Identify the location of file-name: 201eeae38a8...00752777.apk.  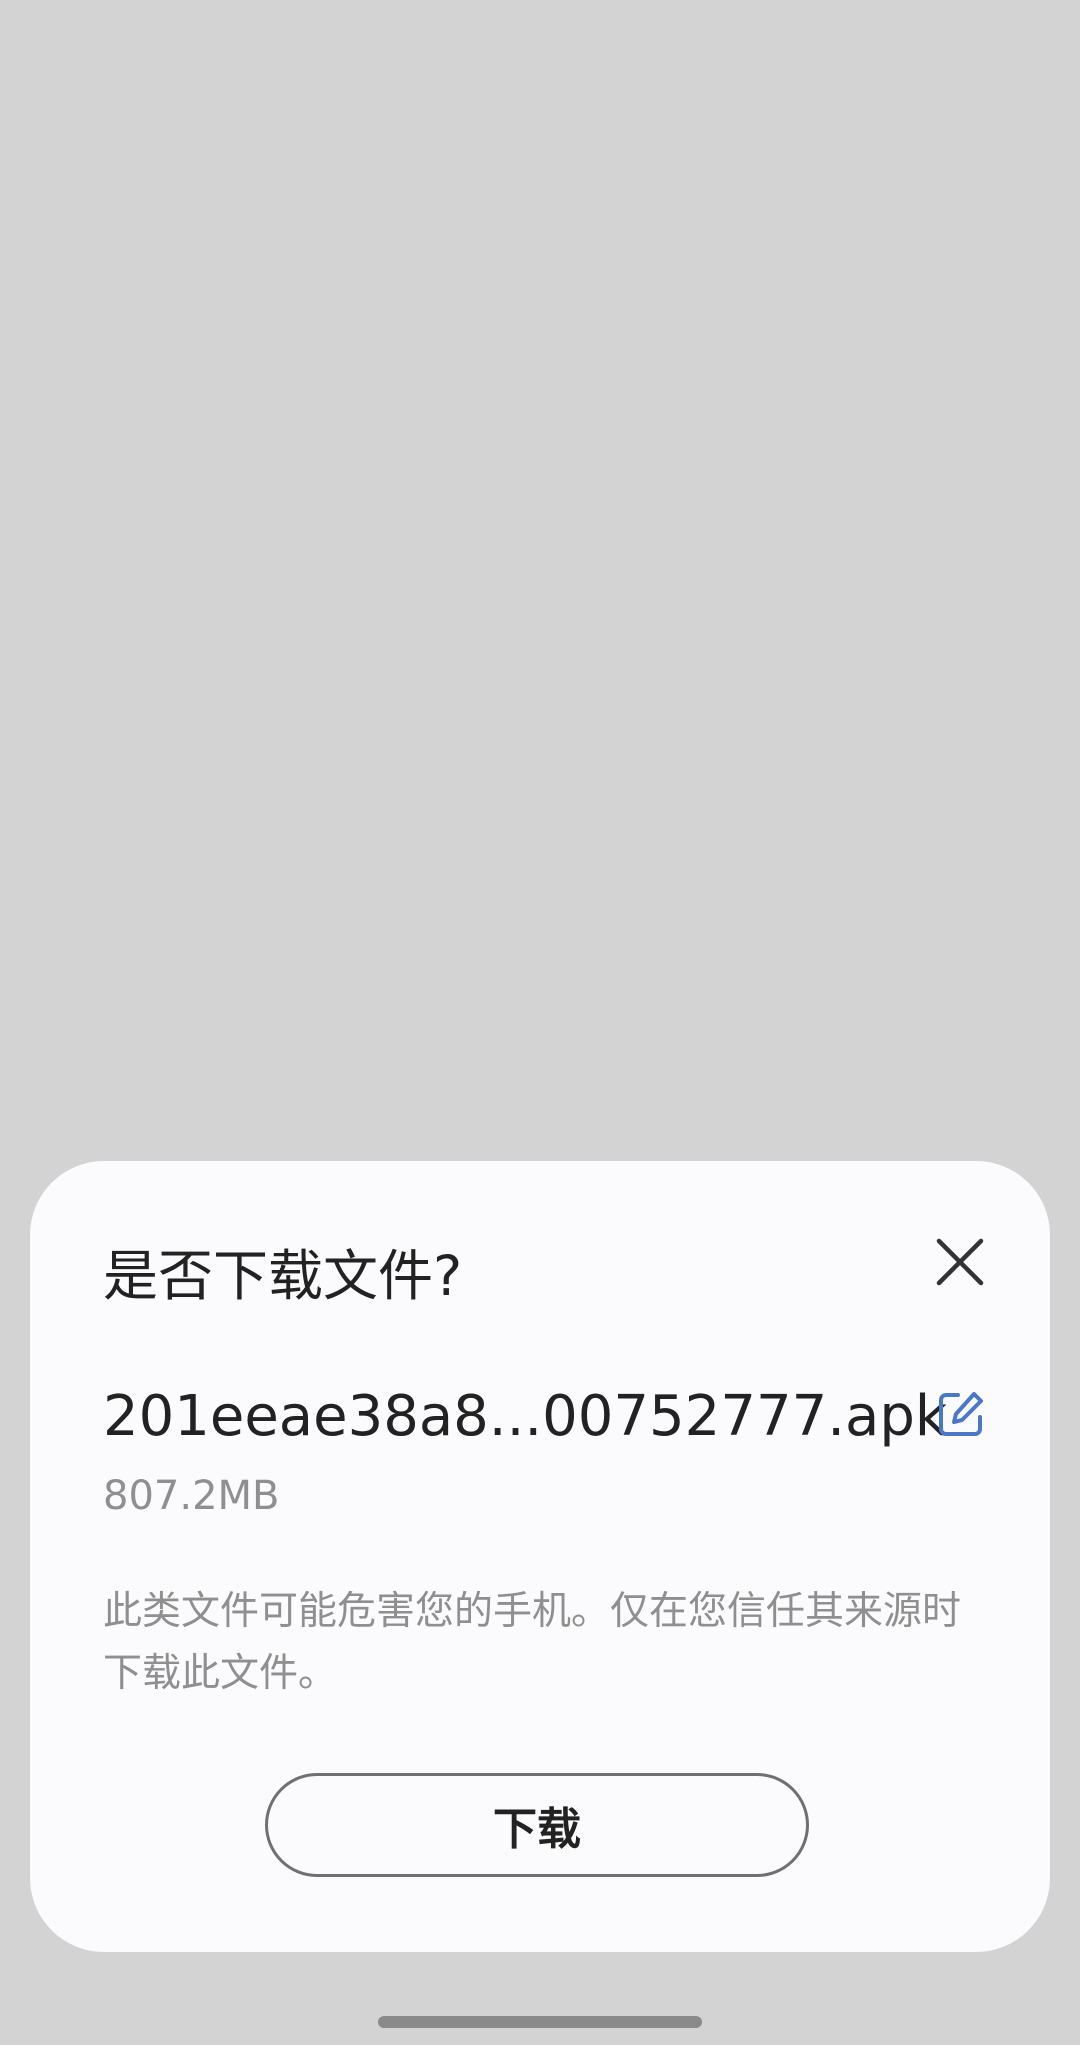
(525, 1416).